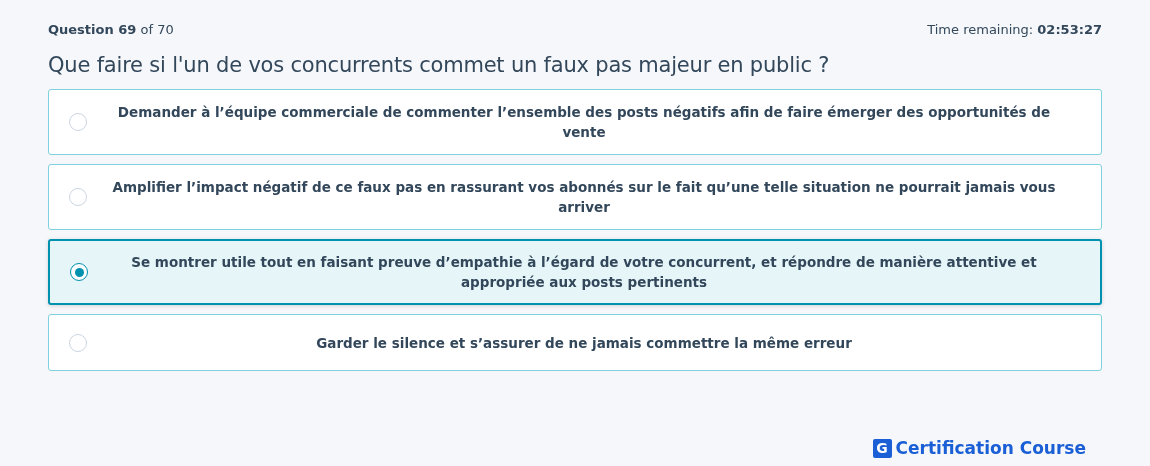 Image resolution: width=1150 pixels, height=466 pixels. I want to click on answer-option: Garder le silence et s’assurer de ne jamais commettre la même erreur, so click(575, 342).